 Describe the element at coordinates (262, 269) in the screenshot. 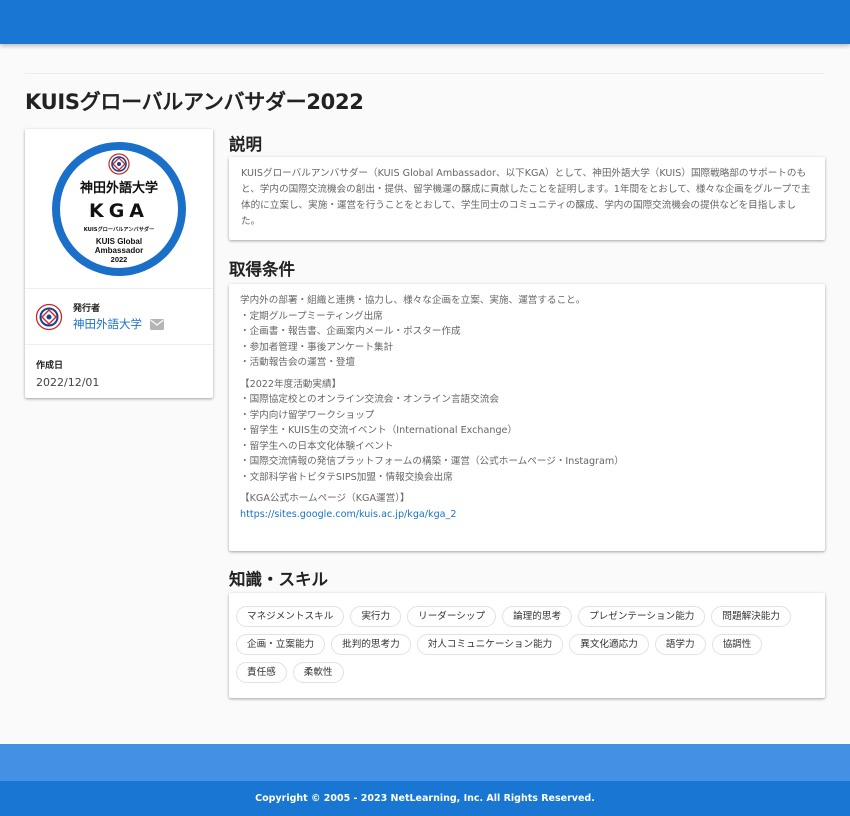

I see `requirements-heading: 取得条件` at that location.